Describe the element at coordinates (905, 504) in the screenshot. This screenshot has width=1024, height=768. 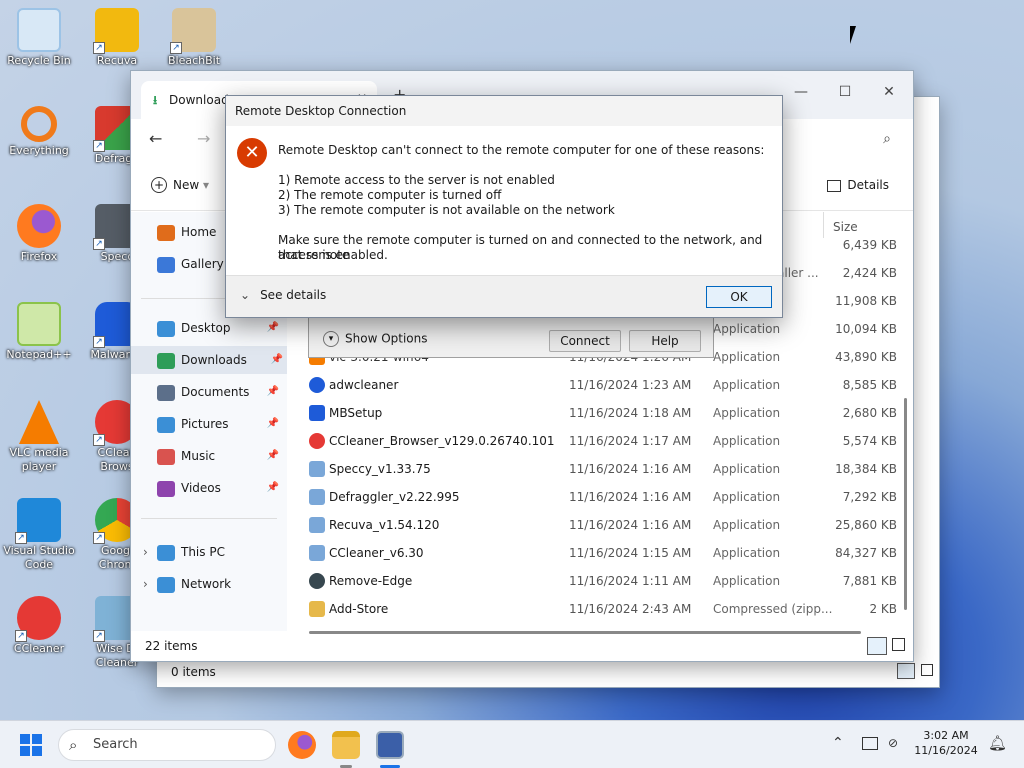
I see `vertical-scrollbar` at that location.